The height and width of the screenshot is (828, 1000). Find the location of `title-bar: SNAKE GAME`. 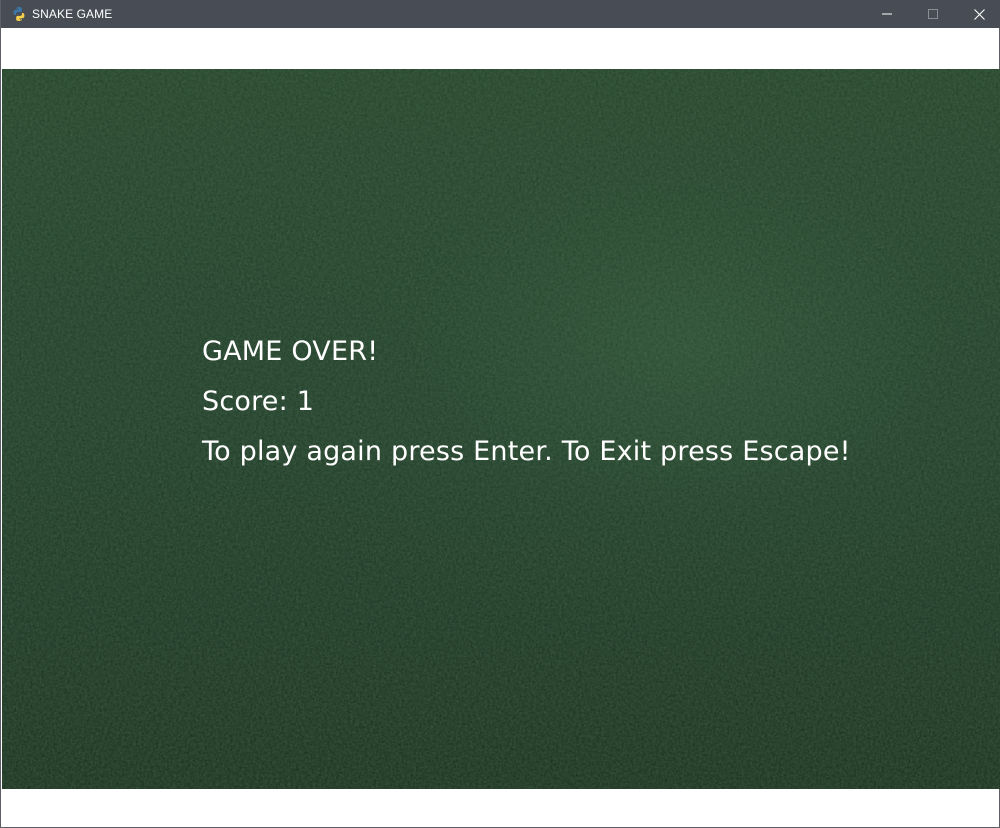

title-bar: SNAKE GAME is located at coordinates (500, 14).